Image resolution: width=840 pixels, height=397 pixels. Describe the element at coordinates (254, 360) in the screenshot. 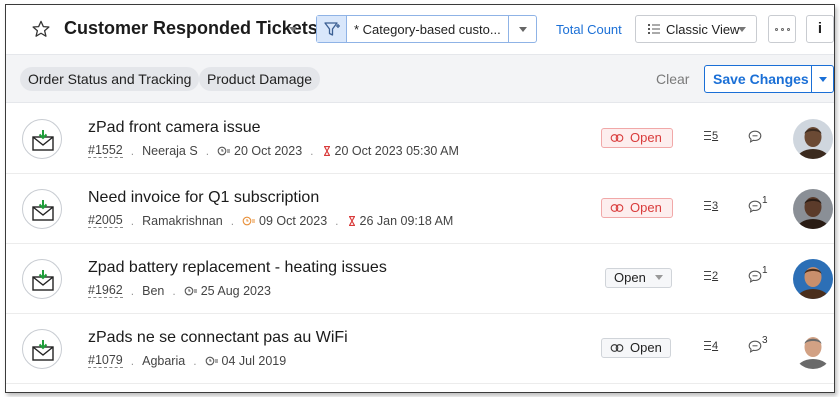

I see `ticket-created-date: 04 Jul 2019` at that location.